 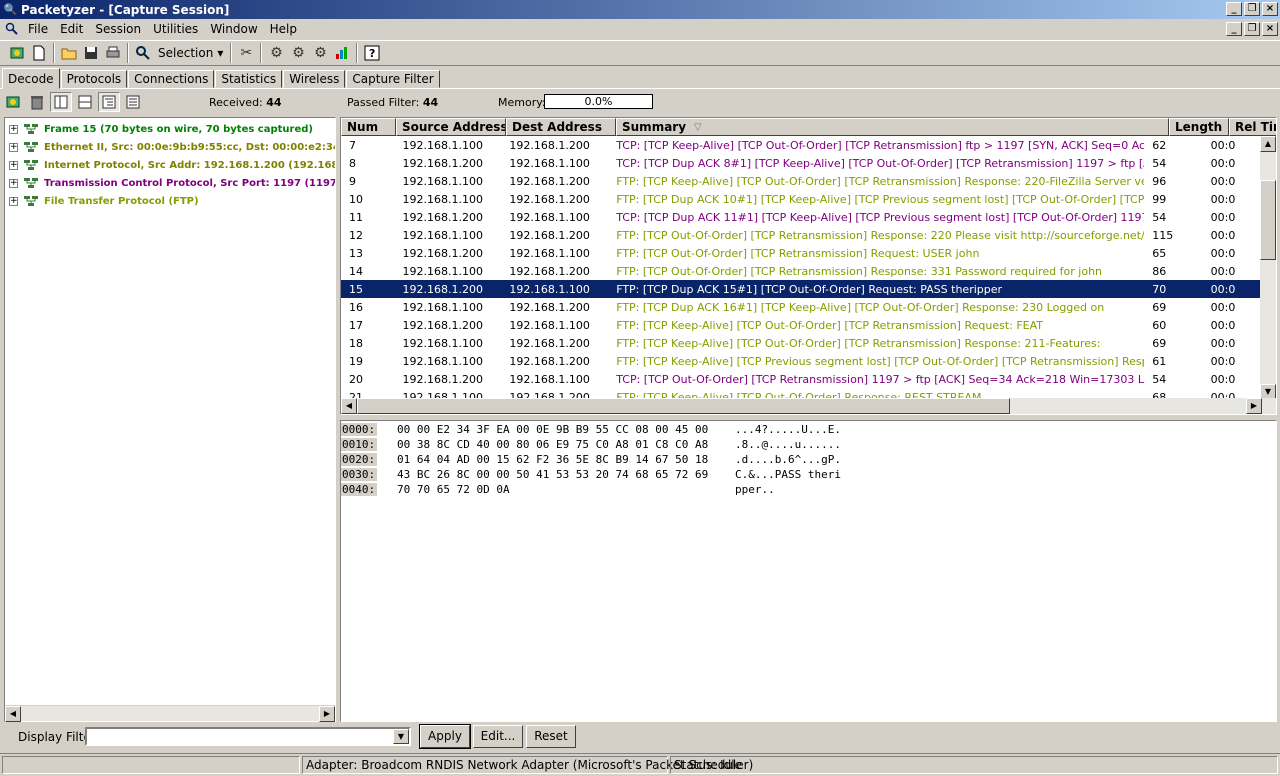 What do you see at coordinates (175, 29) in the screenshot?
I see `menu-utilities: Utilities` at bounding box center [175, 29].